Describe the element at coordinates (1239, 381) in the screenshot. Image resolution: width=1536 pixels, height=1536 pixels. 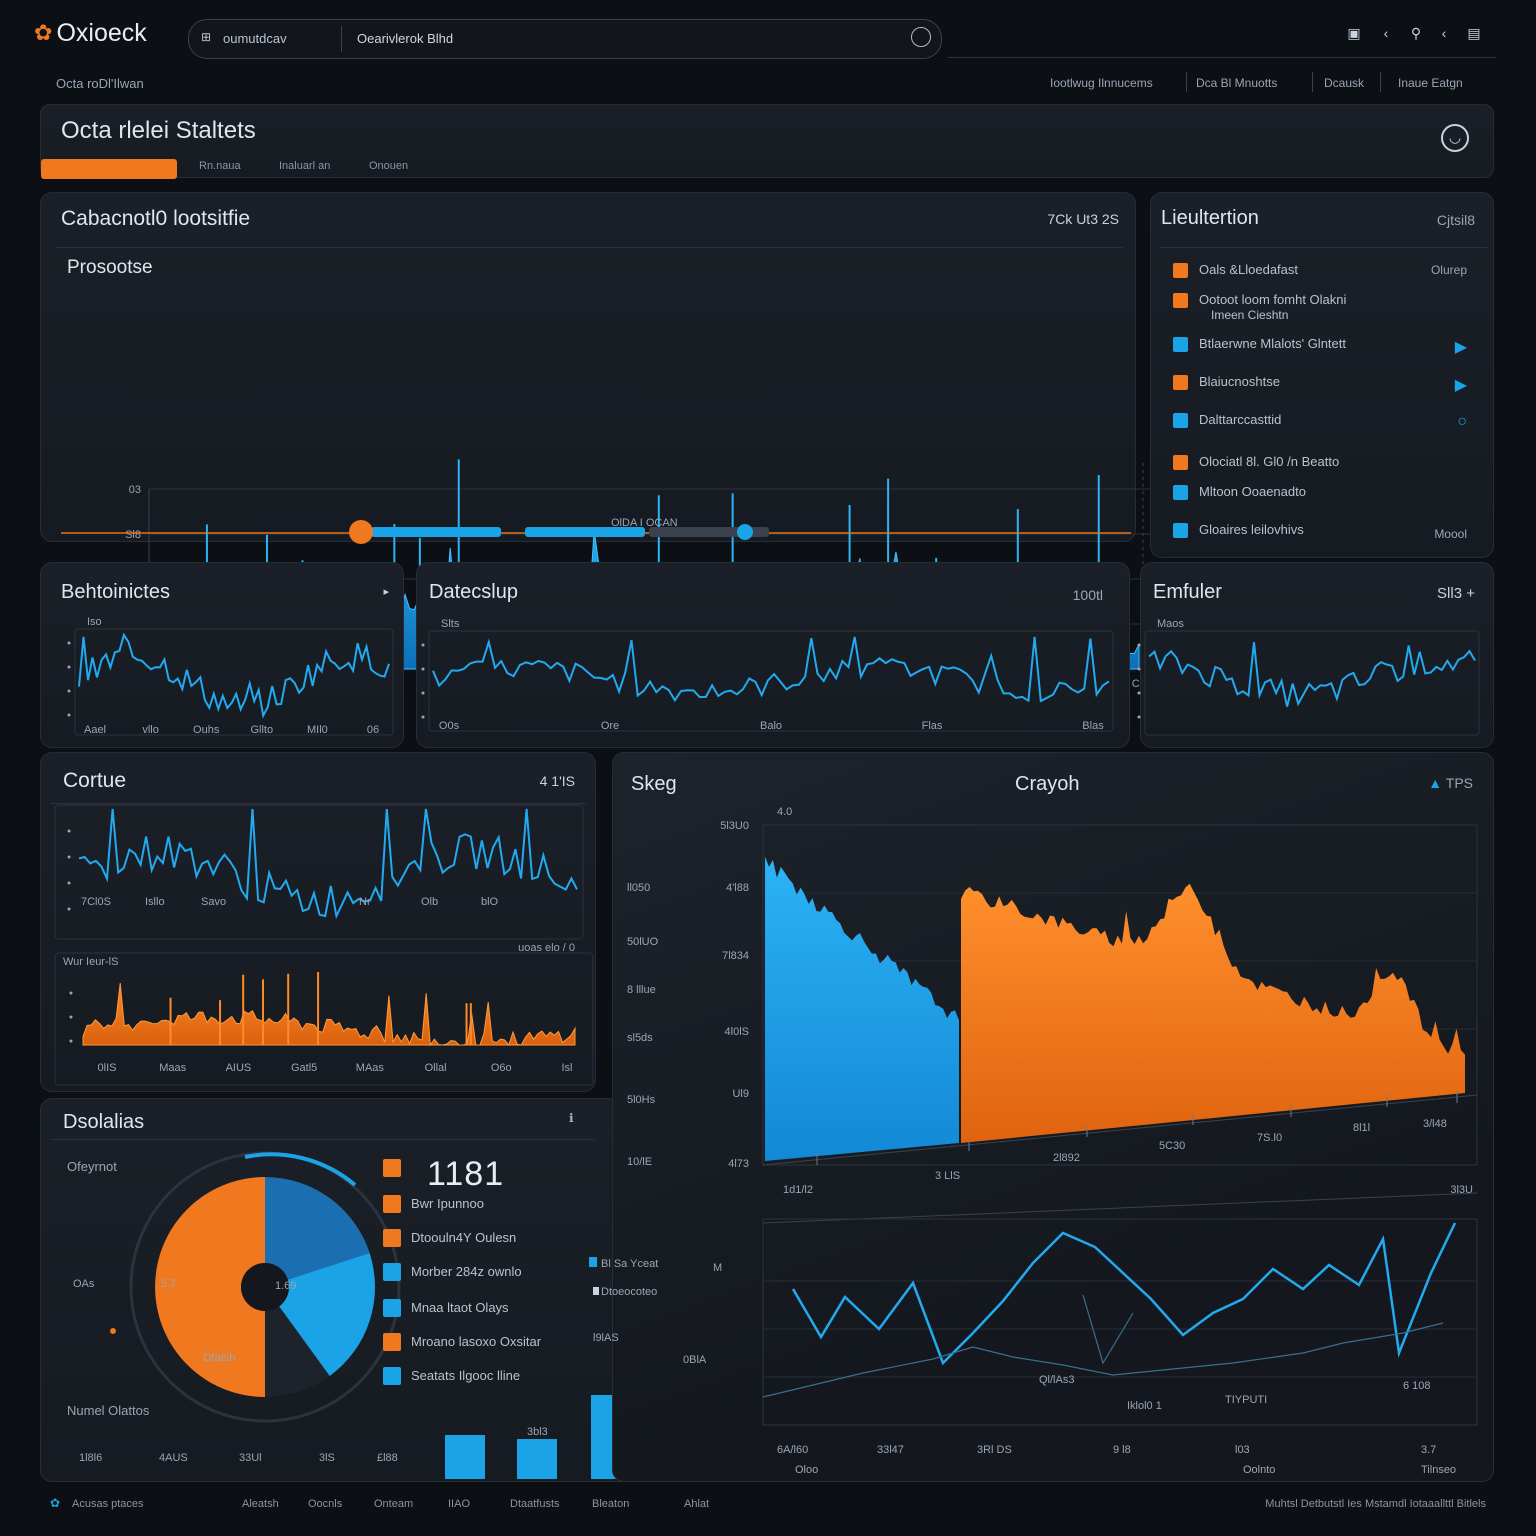
I see `legend-item-label: Blaiucnoshtse` at that location.